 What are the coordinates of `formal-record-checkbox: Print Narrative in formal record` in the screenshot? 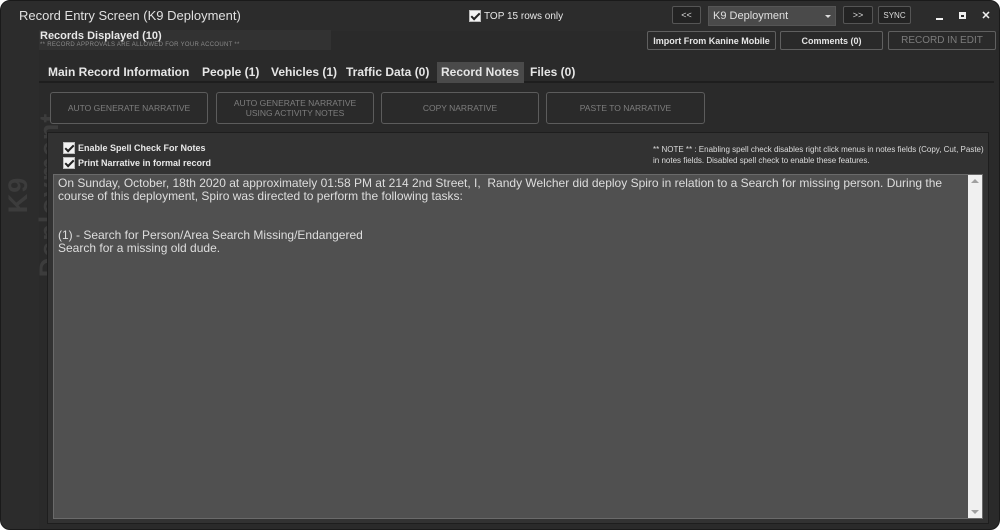 It's located at (137, 163).